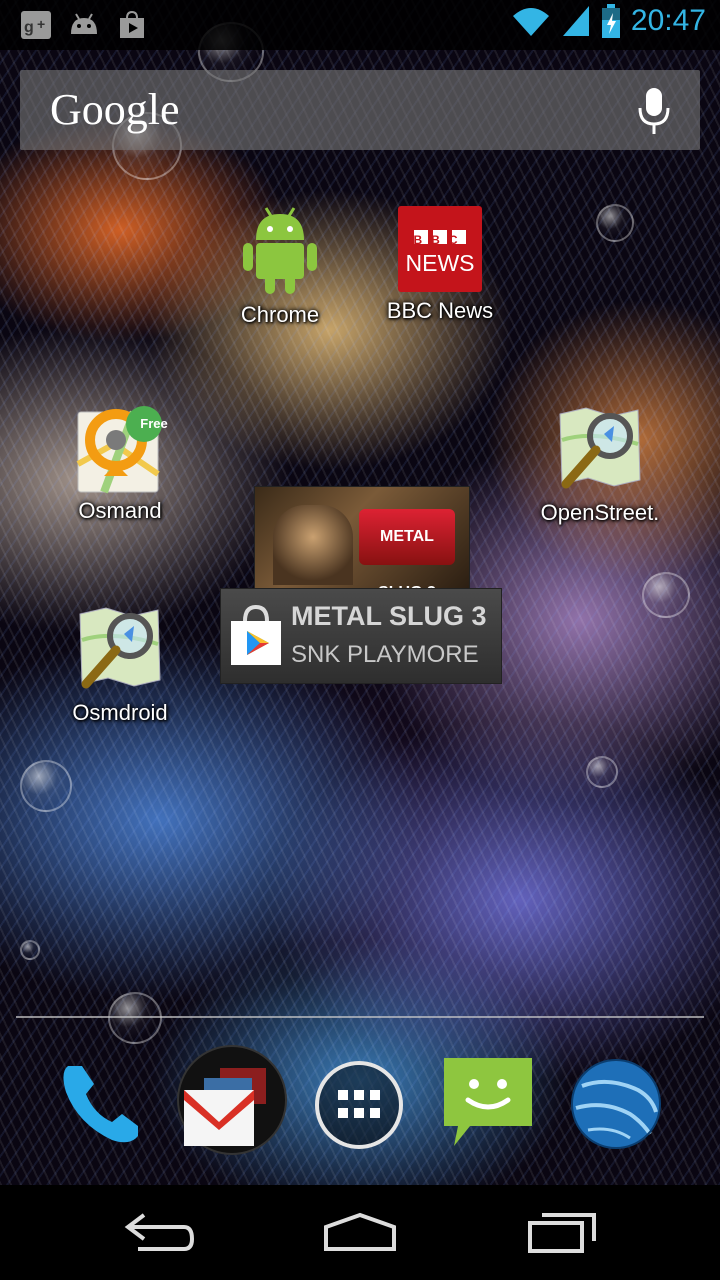  I want to click on dock-gmail-folder, so click(232, 1100).